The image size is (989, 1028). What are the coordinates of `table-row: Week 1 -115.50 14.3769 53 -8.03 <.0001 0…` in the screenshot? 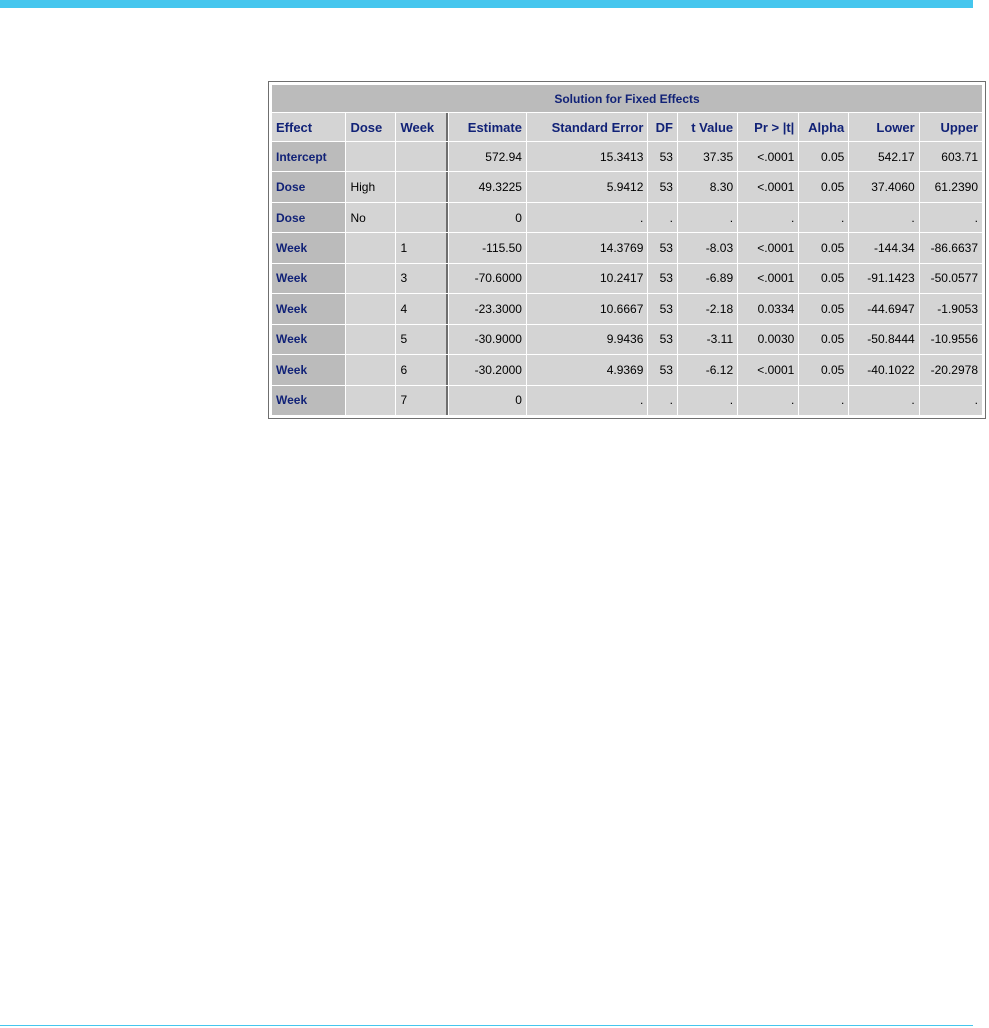 It's located at (627, 248).